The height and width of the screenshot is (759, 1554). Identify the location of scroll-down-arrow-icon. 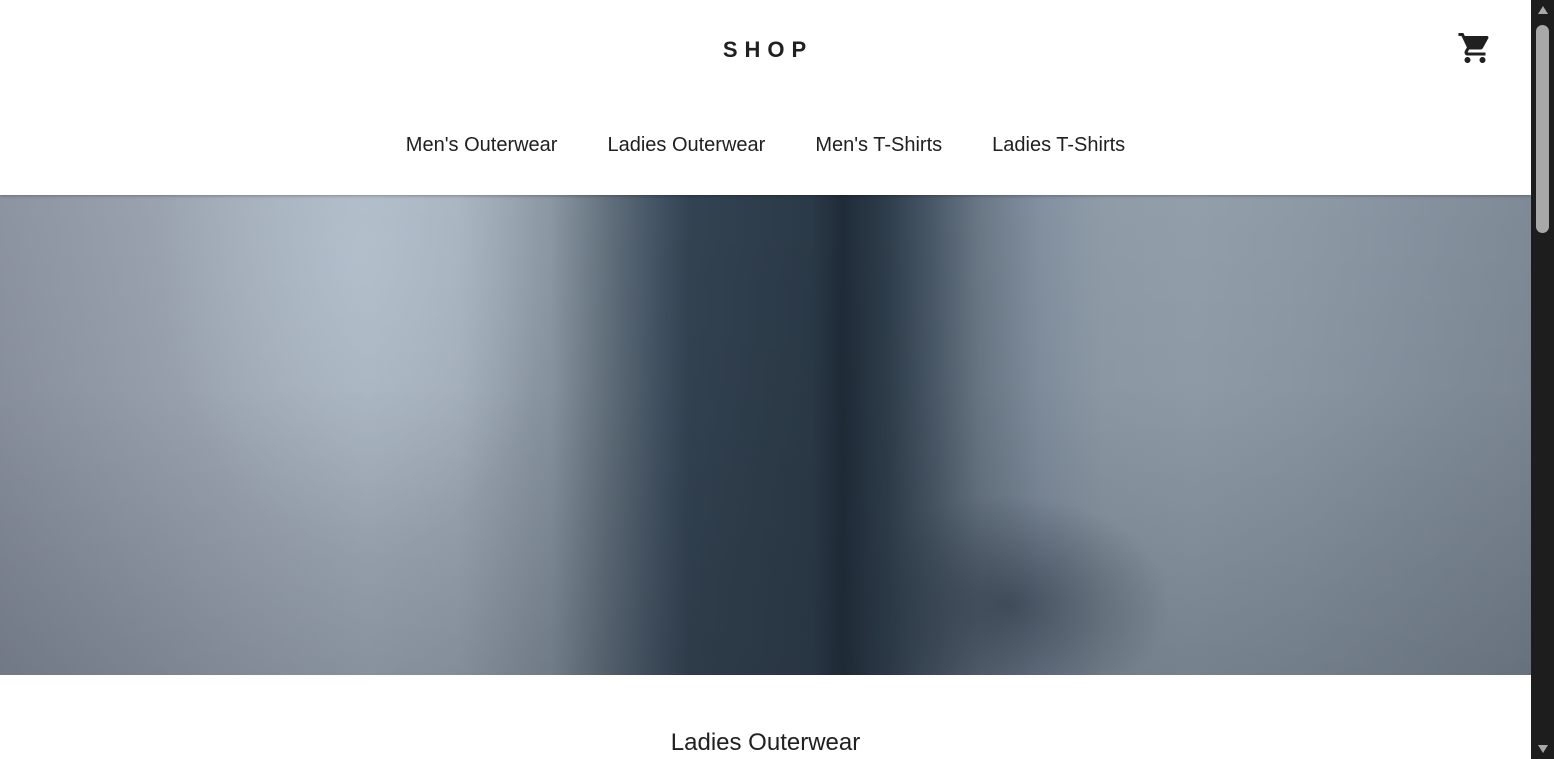
(1542, 749).